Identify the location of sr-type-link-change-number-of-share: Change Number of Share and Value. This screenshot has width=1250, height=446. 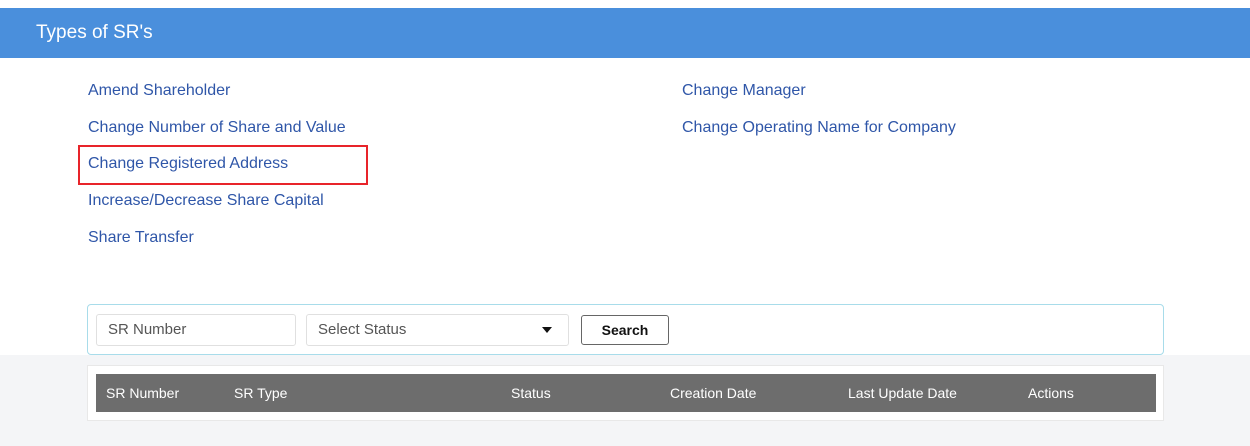
(217, 128).